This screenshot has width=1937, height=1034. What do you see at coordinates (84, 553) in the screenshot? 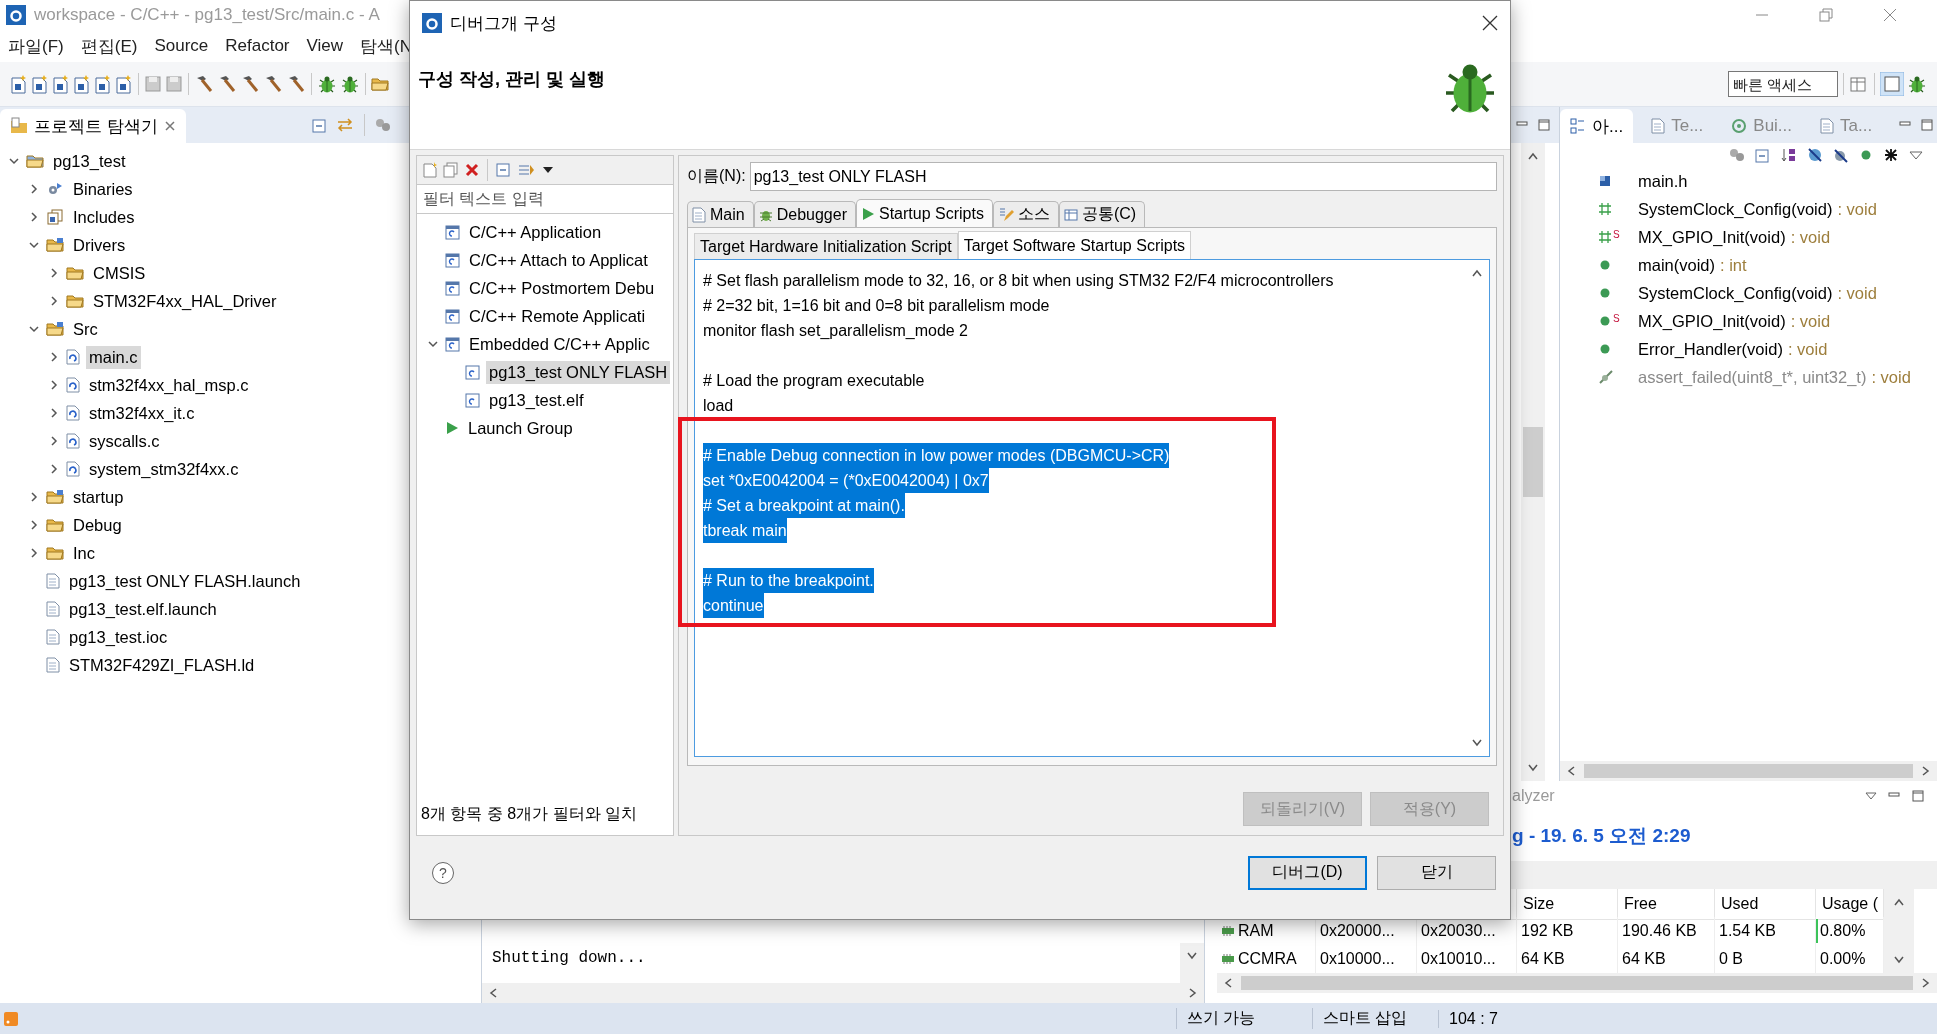
I see `tree-item: Inc` at bounding box center [84, 553].